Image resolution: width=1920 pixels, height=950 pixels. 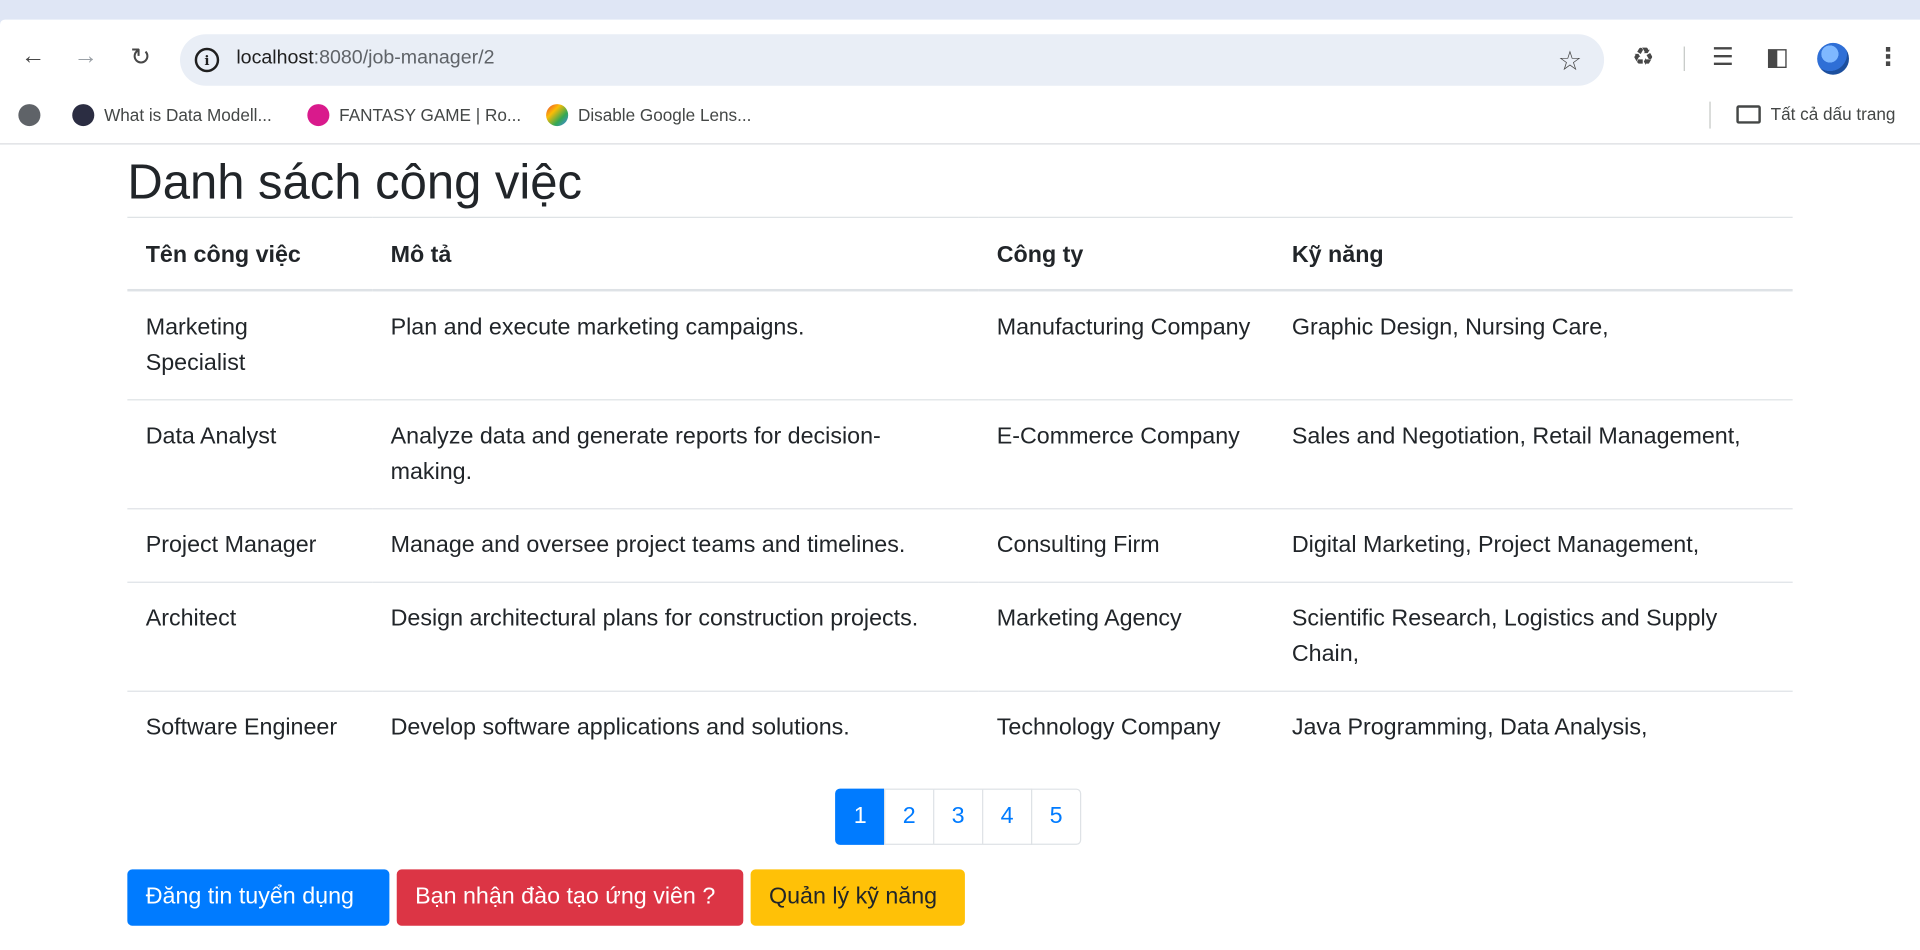 I want to click on column-header-job-name: Tên công việc, so click(x=250, y=254).